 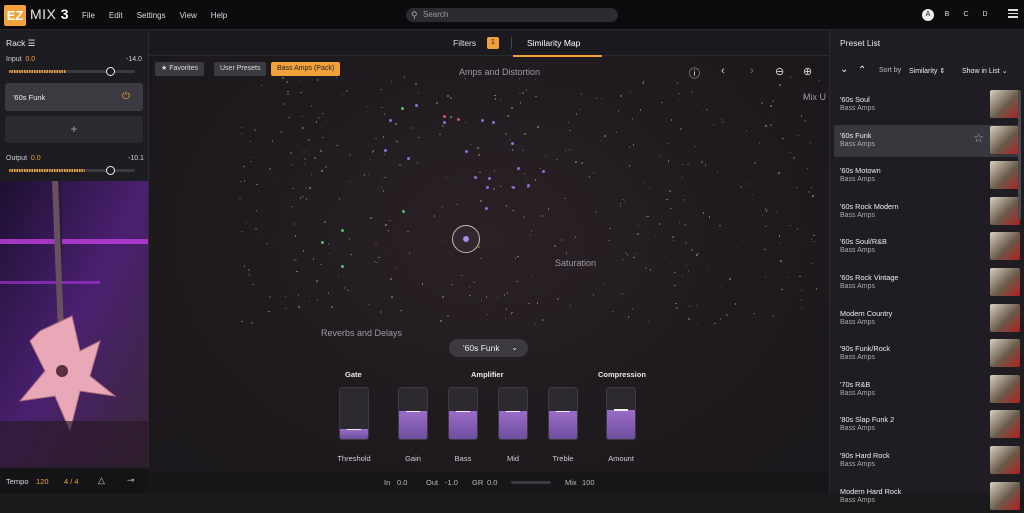 I want to click on collapse-down-icon: ⌄, so click(x=844, y=69).